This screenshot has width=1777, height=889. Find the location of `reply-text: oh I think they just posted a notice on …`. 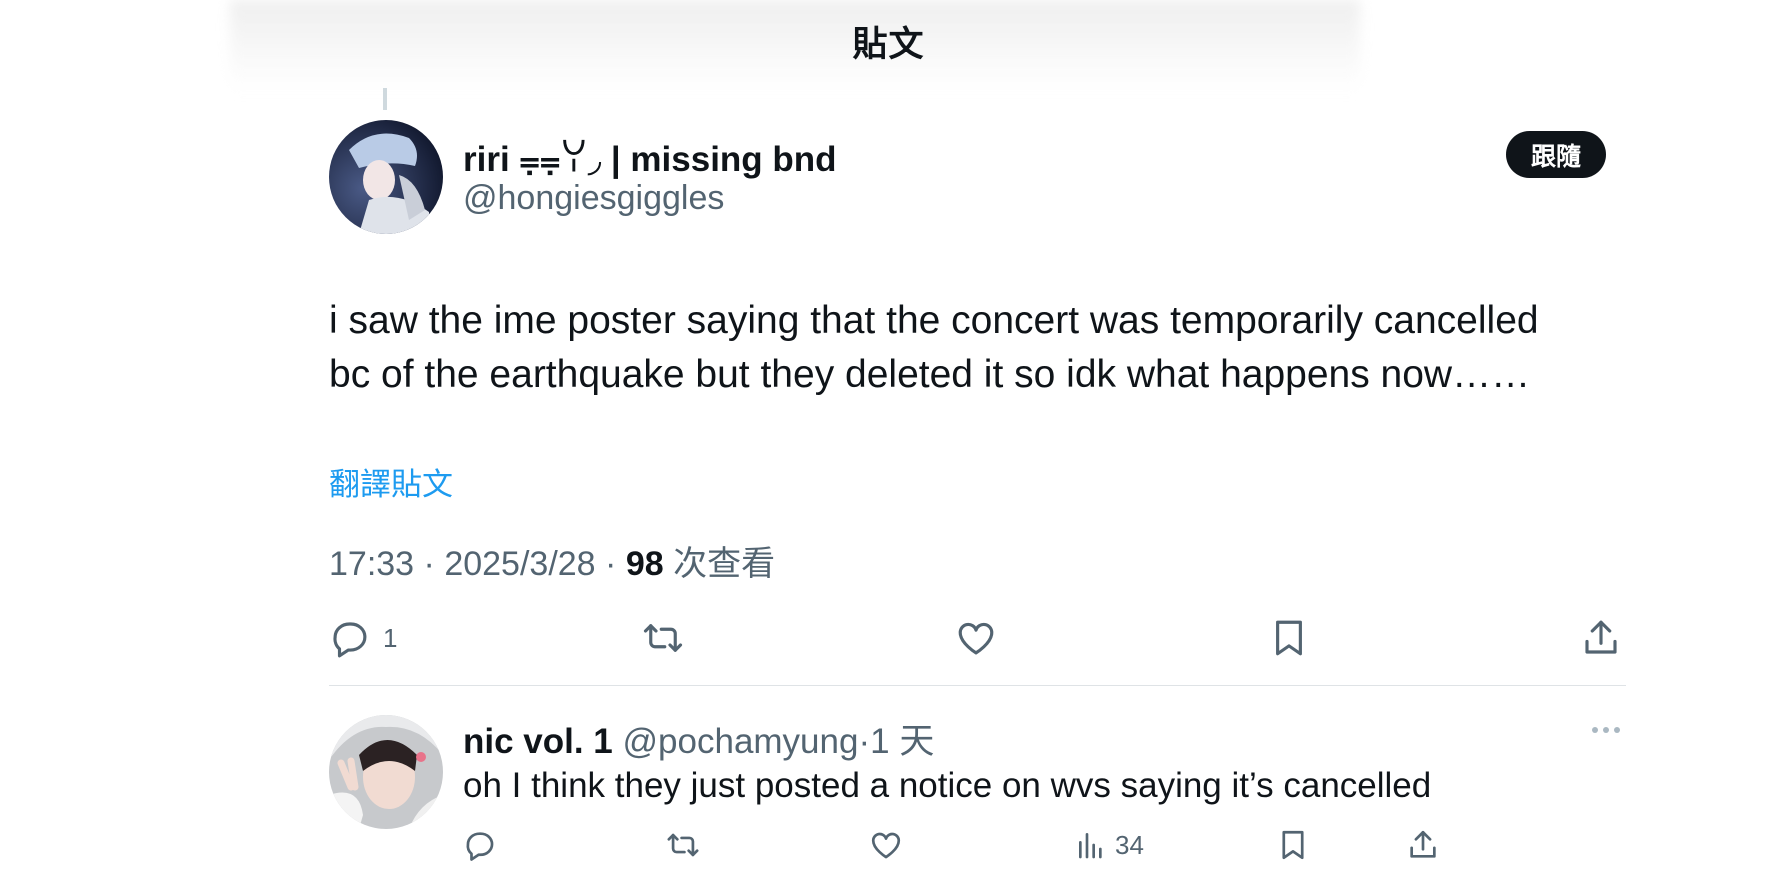

reply-text: oh I think they just posted a notice on … is located at coordinates (947, 785).